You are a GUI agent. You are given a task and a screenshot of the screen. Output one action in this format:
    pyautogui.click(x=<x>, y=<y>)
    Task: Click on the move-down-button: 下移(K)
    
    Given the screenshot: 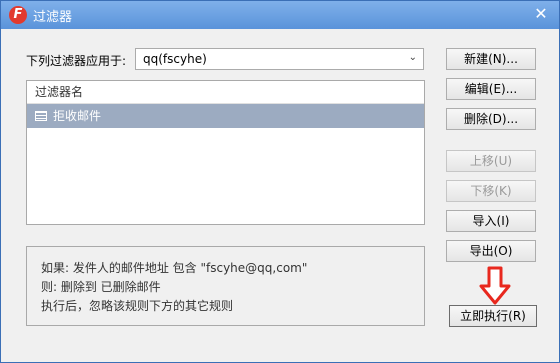 What is the action you would take?
    pyautogui.click(x=491, y=191)
    